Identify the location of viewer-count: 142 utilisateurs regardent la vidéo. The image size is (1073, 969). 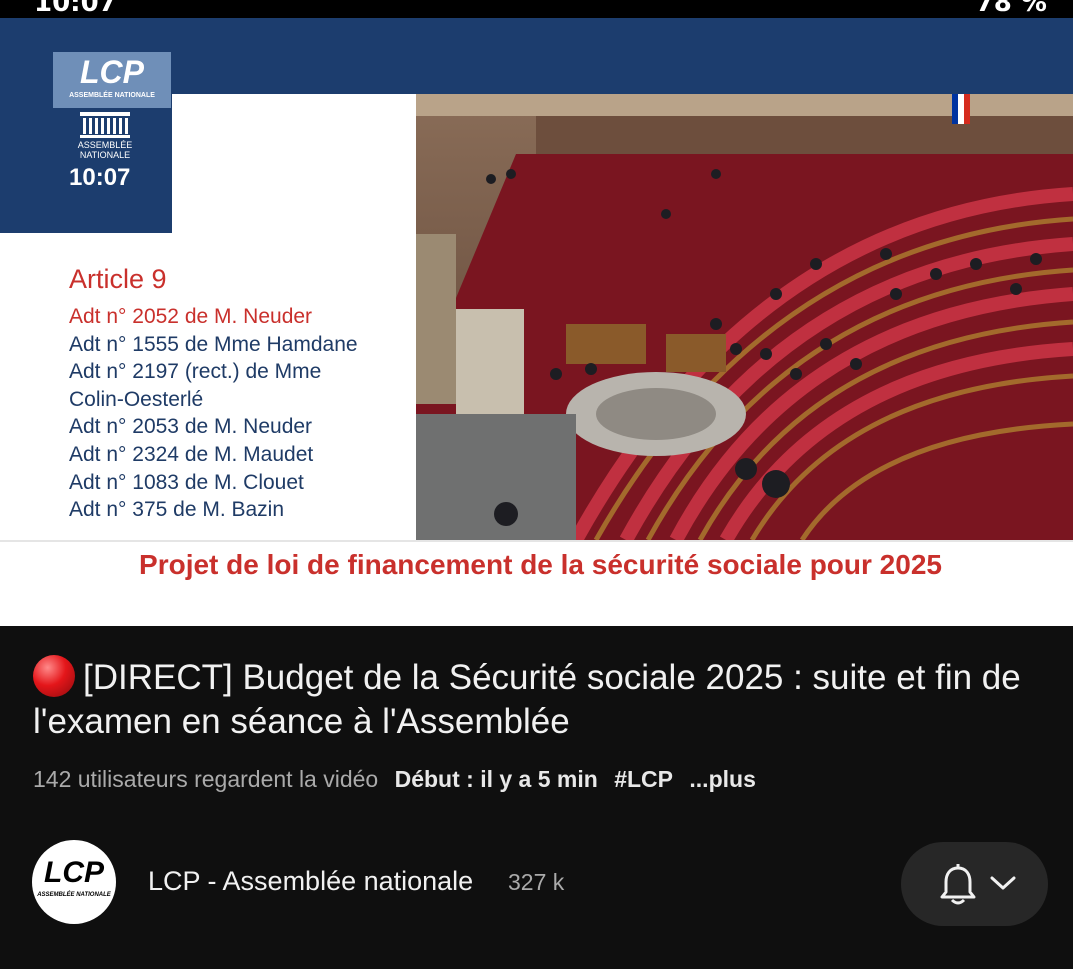
(206, 779).